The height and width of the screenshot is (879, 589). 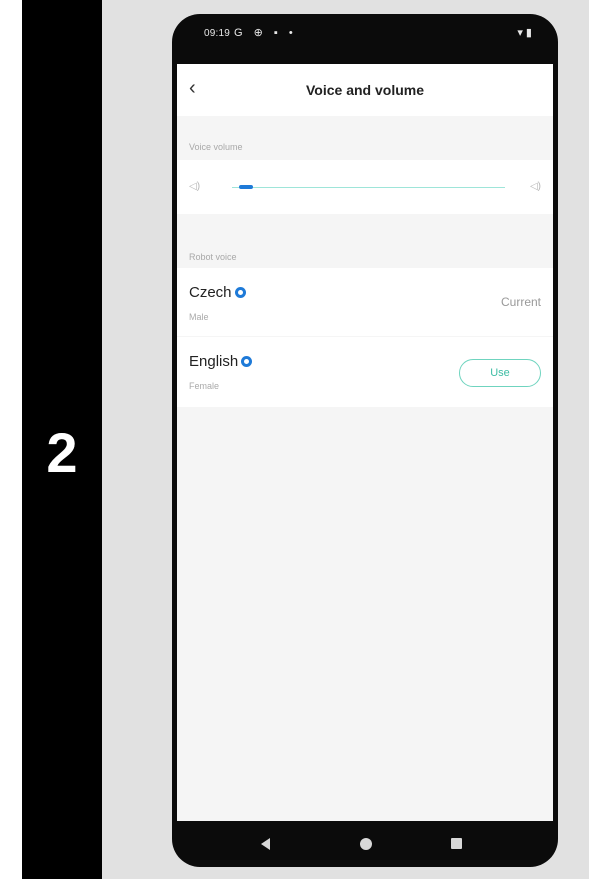 I want to click on current-voice-label: Current, so click(x=520, y=302).